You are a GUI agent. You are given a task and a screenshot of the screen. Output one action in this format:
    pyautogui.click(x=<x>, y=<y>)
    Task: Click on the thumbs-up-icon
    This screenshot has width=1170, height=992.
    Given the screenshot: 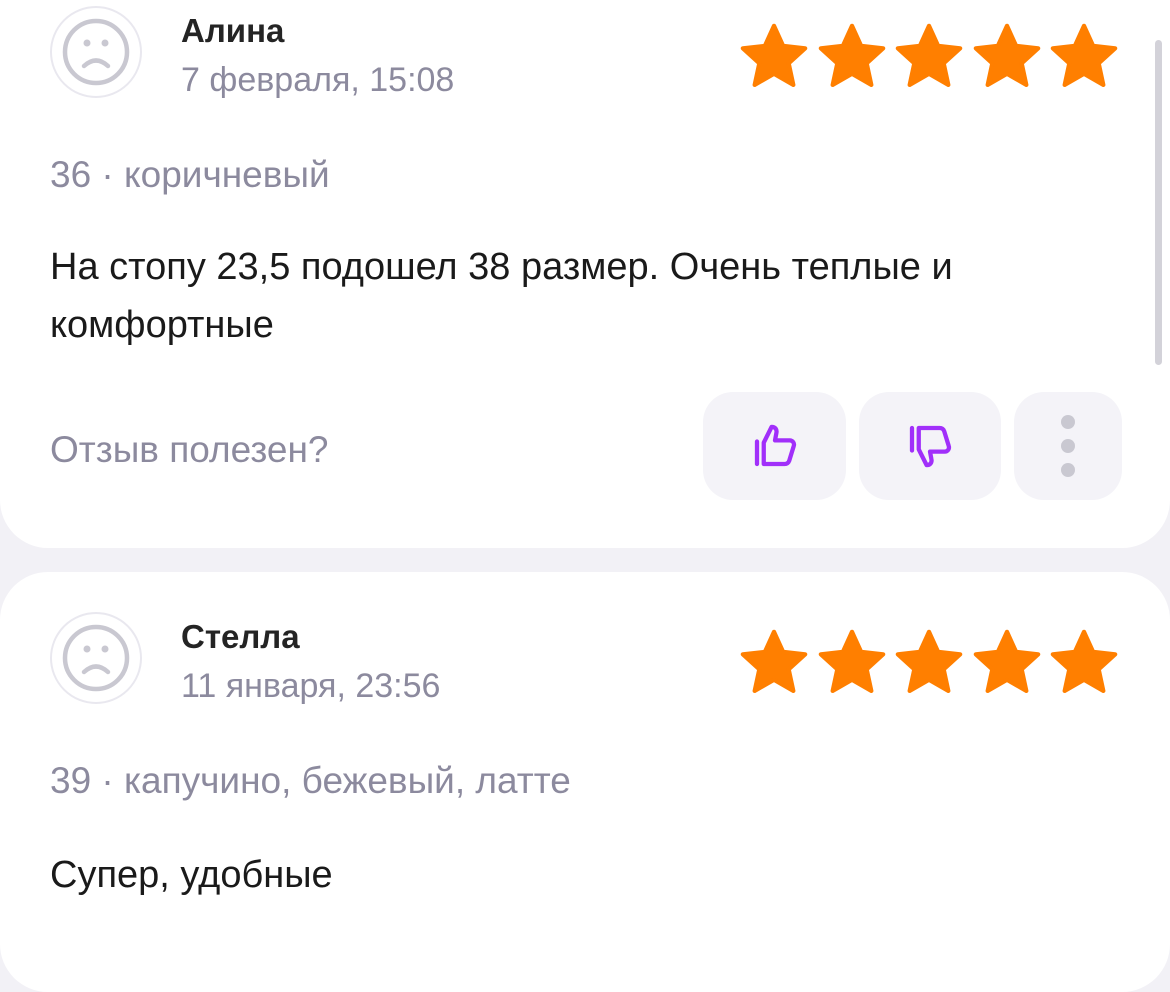 What is the action you would take?
    pyautogui.click(x=775, y=445)
    